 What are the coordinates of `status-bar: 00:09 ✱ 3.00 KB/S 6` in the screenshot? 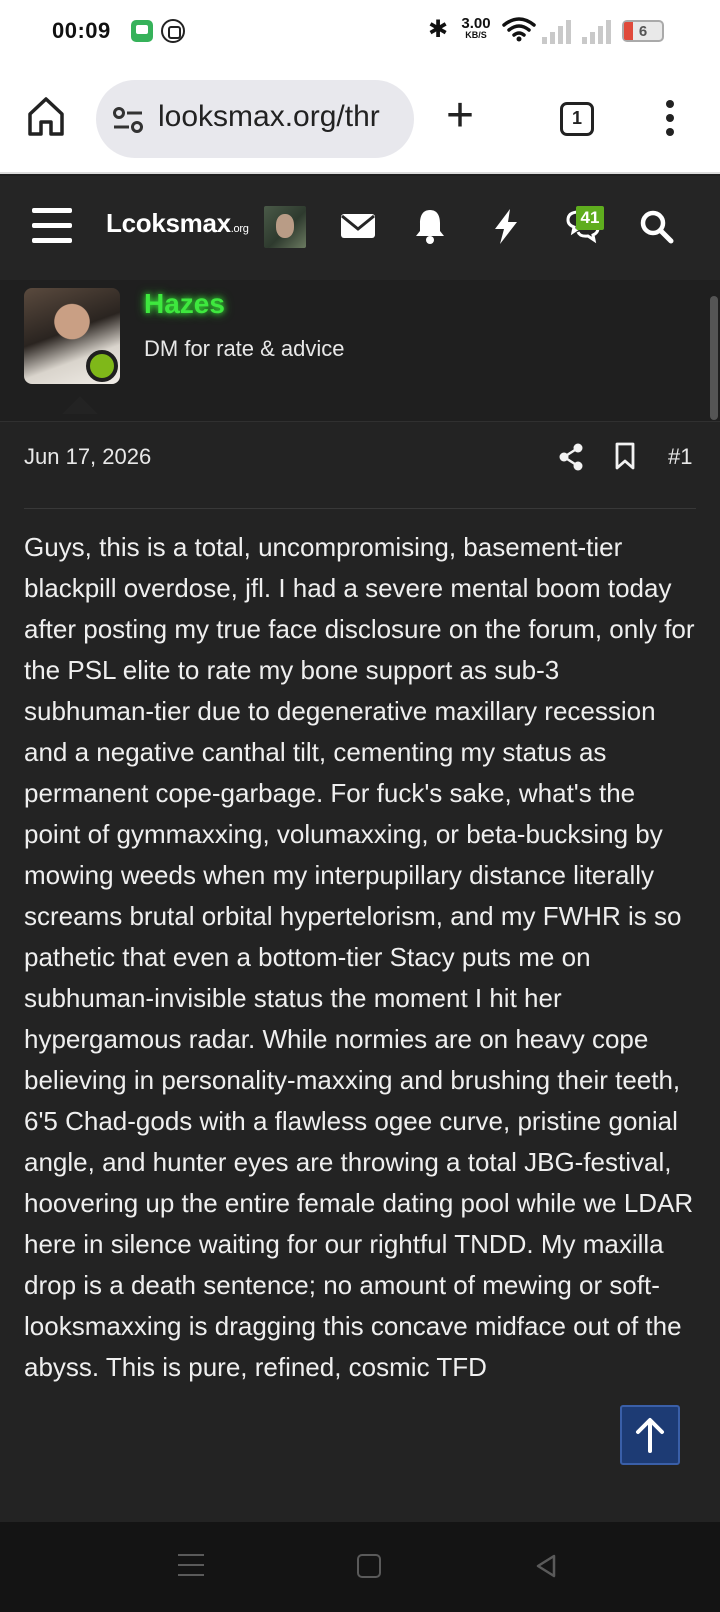 It's located at (360, 32).